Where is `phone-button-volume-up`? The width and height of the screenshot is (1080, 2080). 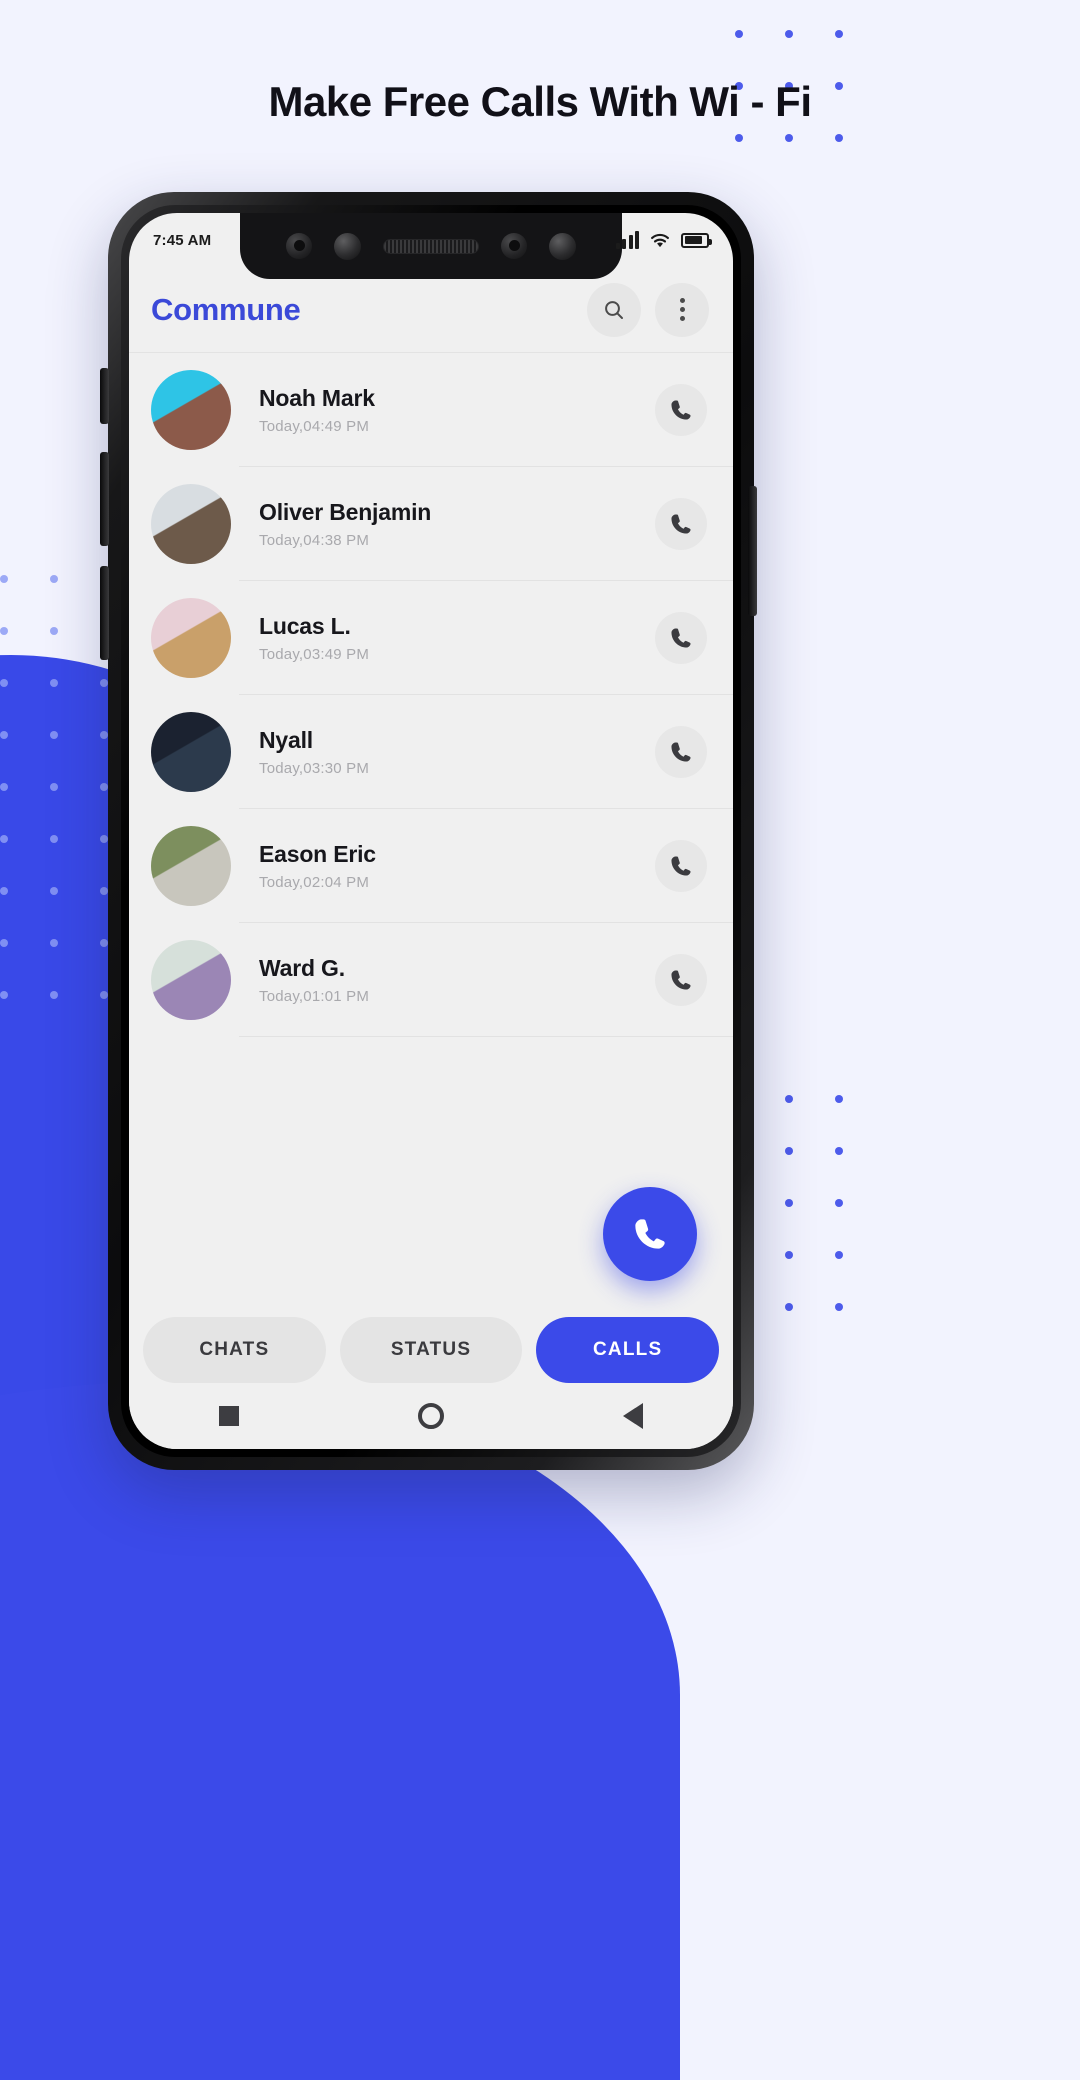 phone-button-volume-up is located at coordinates (104, 499).